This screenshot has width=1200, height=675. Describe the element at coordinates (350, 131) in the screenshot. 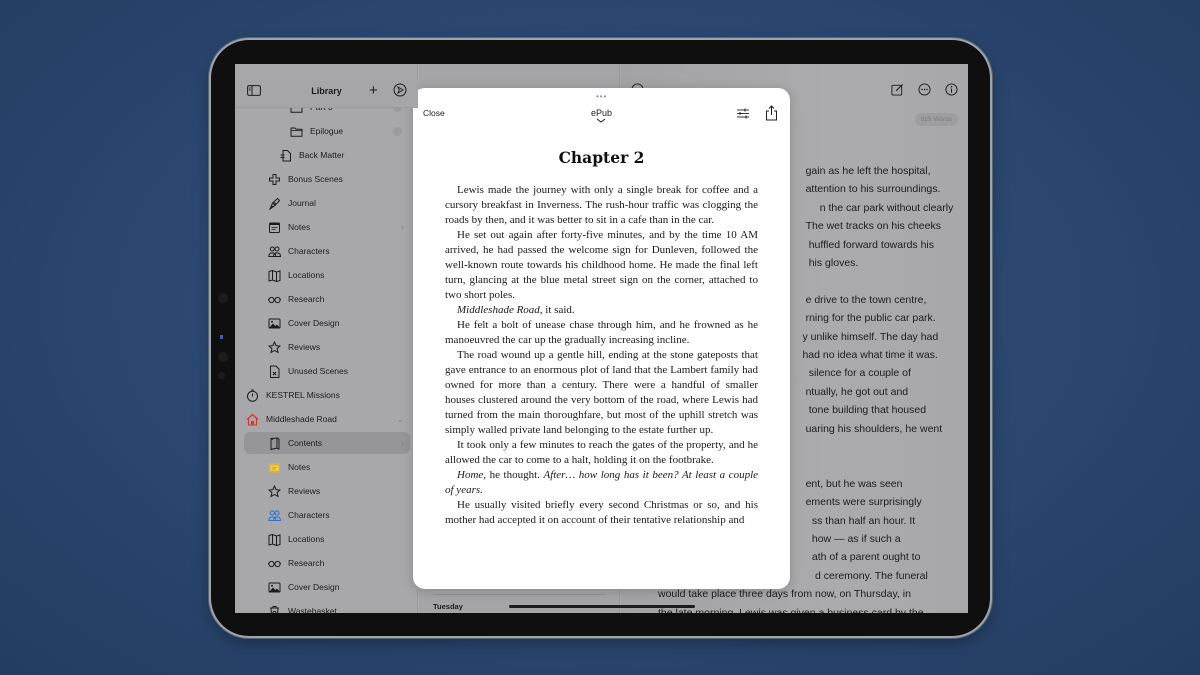

I see `sidebar-item-epilogue: Epilogue` at that location.